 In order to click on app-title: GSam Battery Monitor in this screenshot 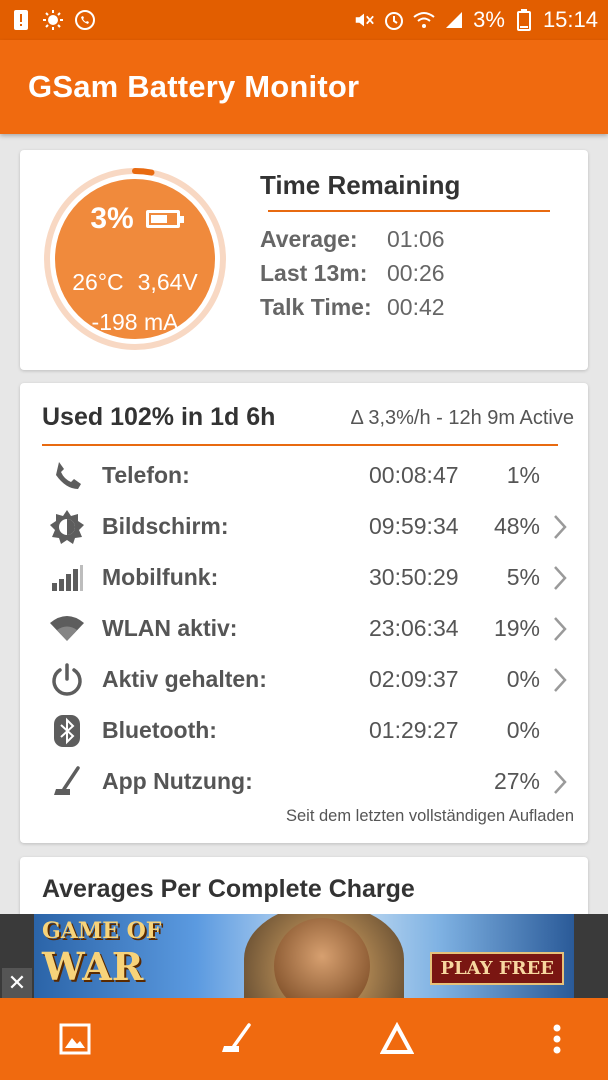, I will do `click(194, 86)`.